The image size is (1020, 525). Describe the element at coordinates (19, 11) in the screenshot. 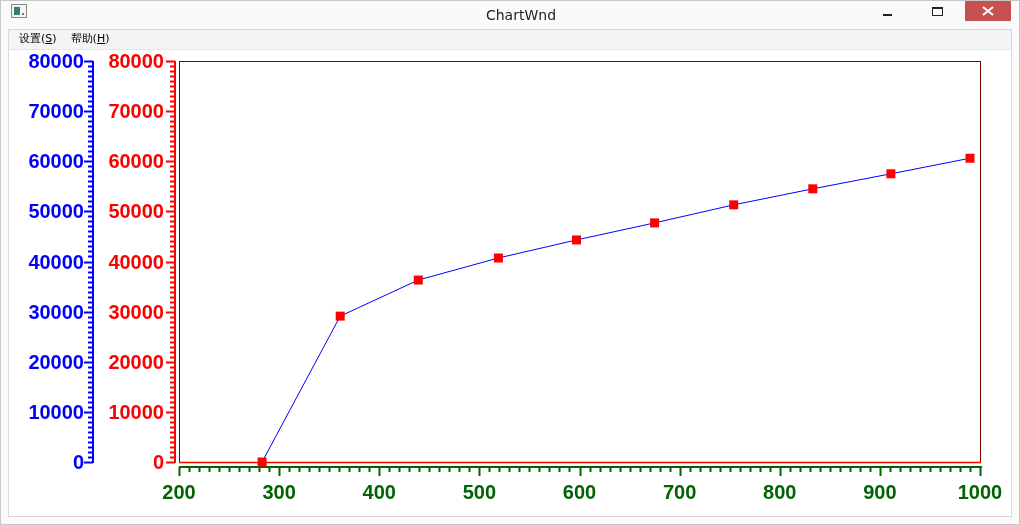

I see `app-icon` at that location.